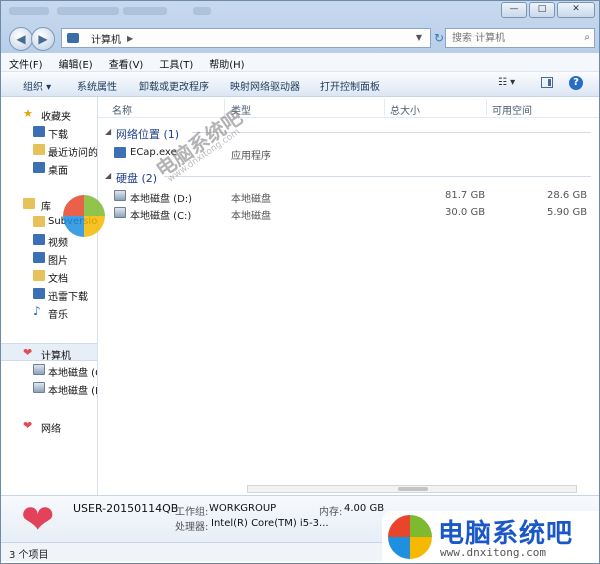  What do you see at coordinates (49, 426) in the screenshot?
I see `sidebar-network: ❤ 网络` at bounding box center [49, 426].